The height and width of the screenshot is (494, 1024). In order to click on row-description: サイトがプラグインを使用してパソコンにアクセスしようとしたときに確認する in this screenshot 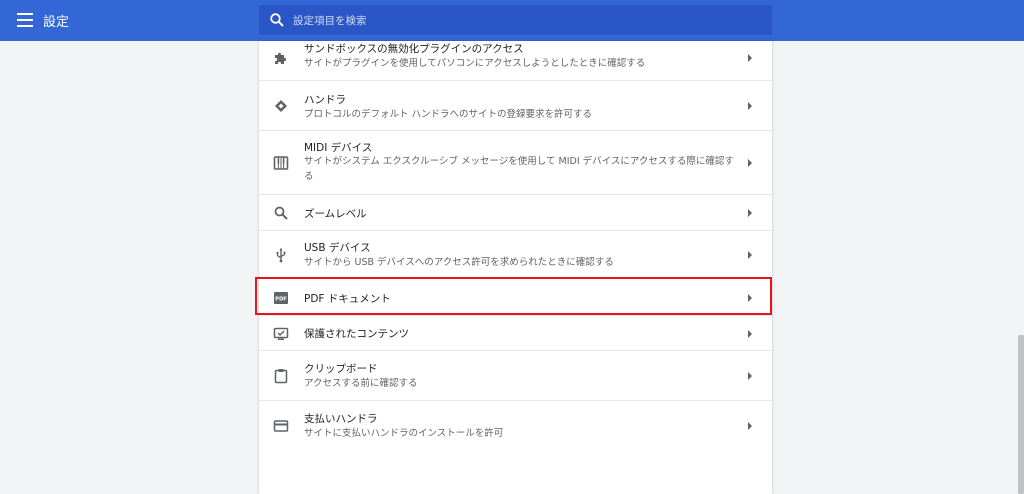, I will do `click(475, 63)`.